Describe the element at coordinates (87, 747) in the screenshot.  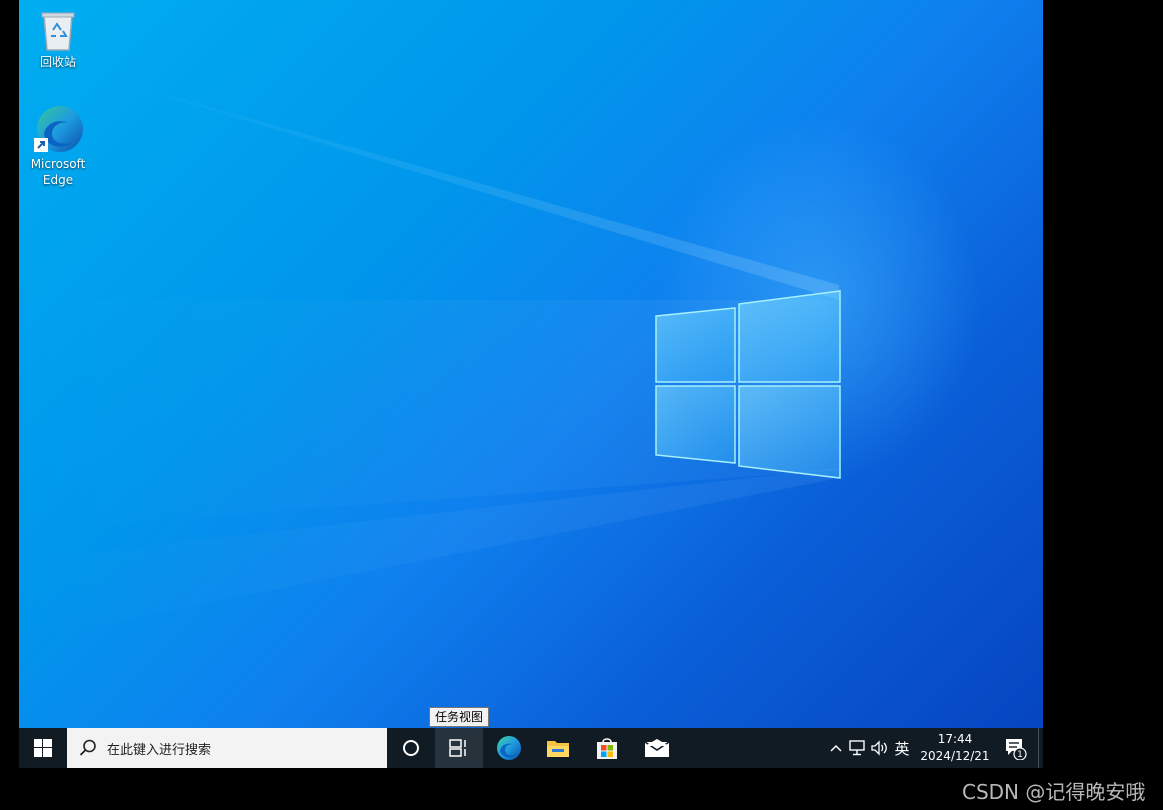
I see `search-icon` at that location.